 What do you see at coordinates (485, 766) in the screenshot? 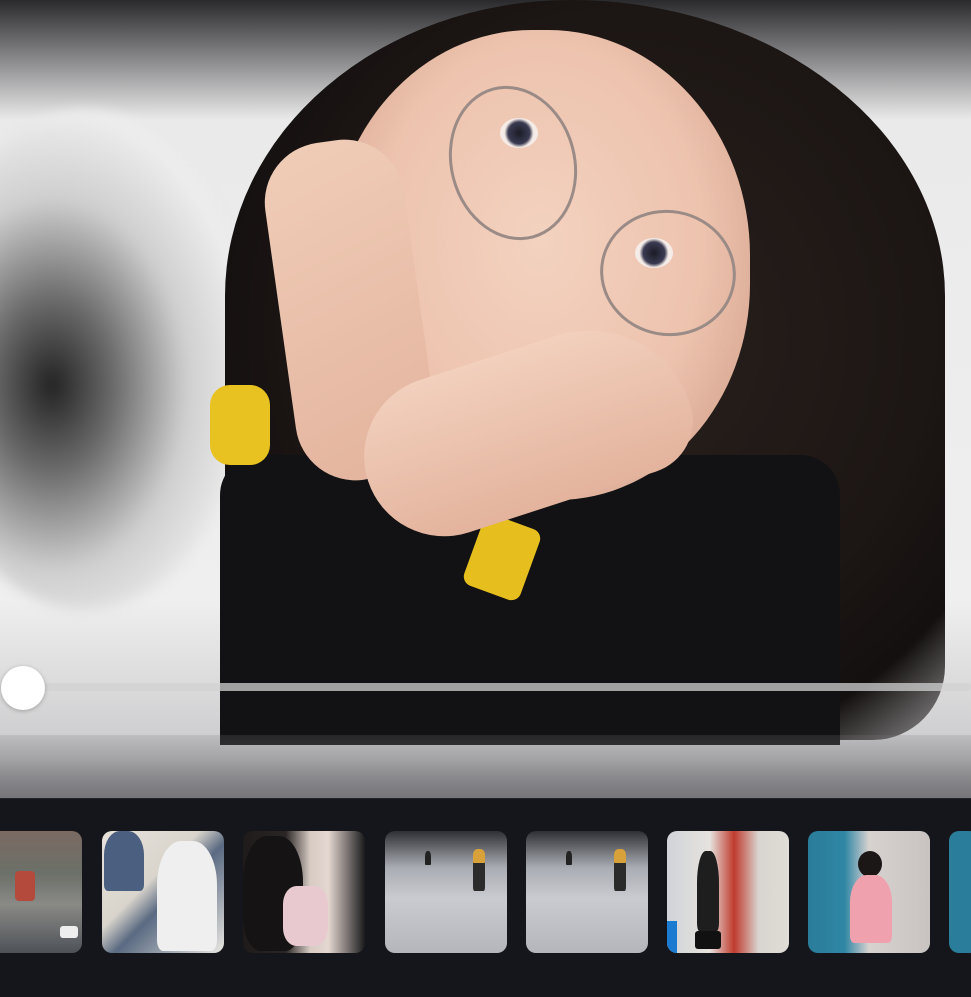
I see `photo-foreground-surface` at bounding box center [485, 766].